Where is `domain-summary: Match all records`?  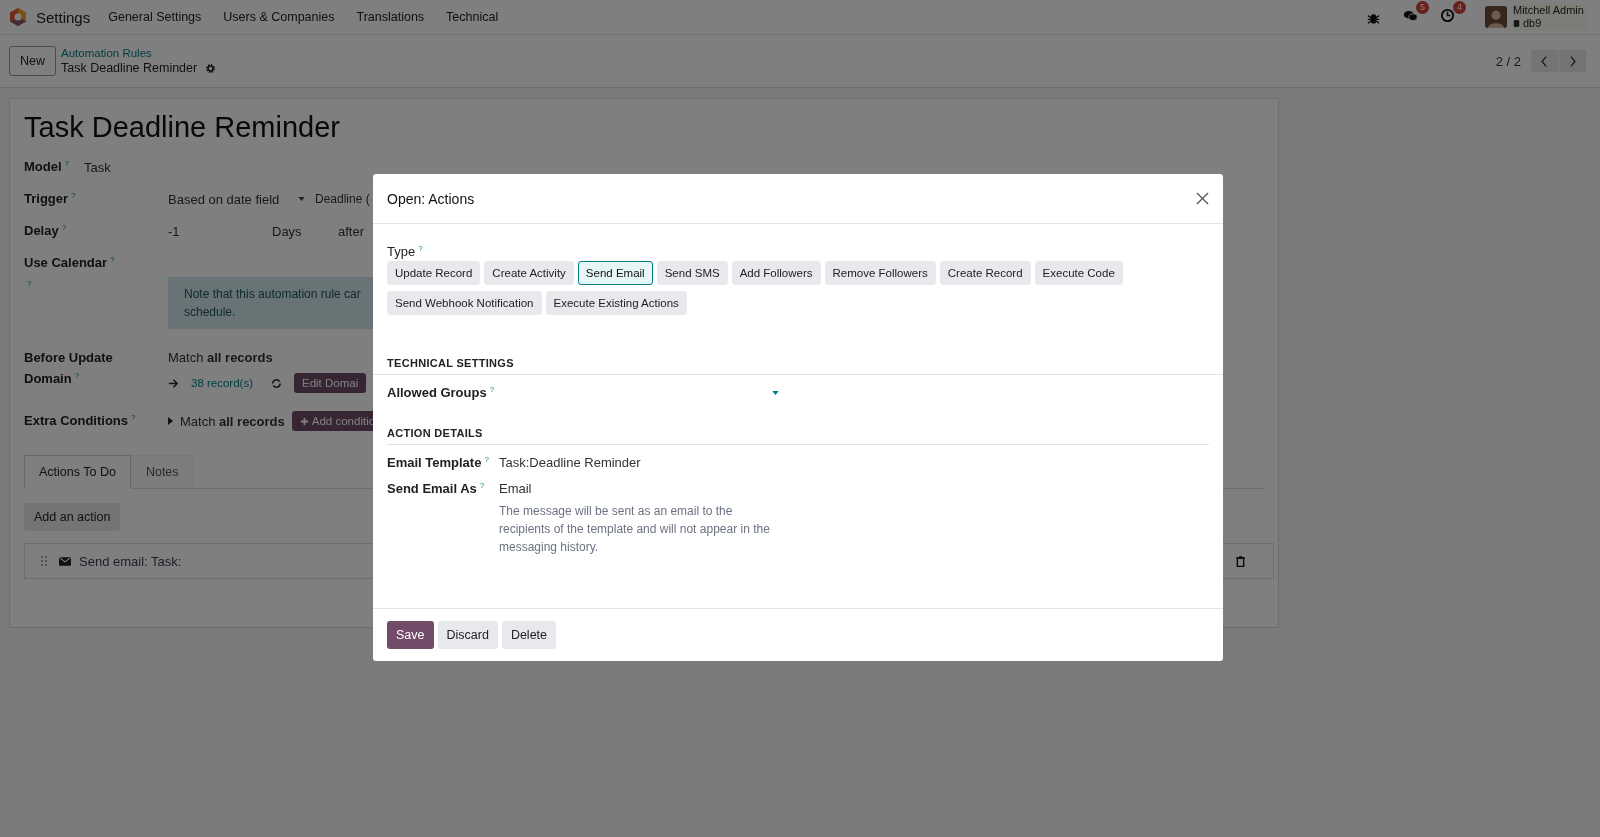
domain-summary: Match all records is located at coordinates (221, 358).